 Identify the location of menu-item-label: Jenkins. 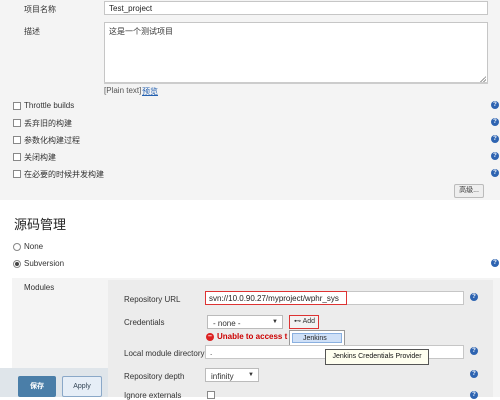
(315, 338).